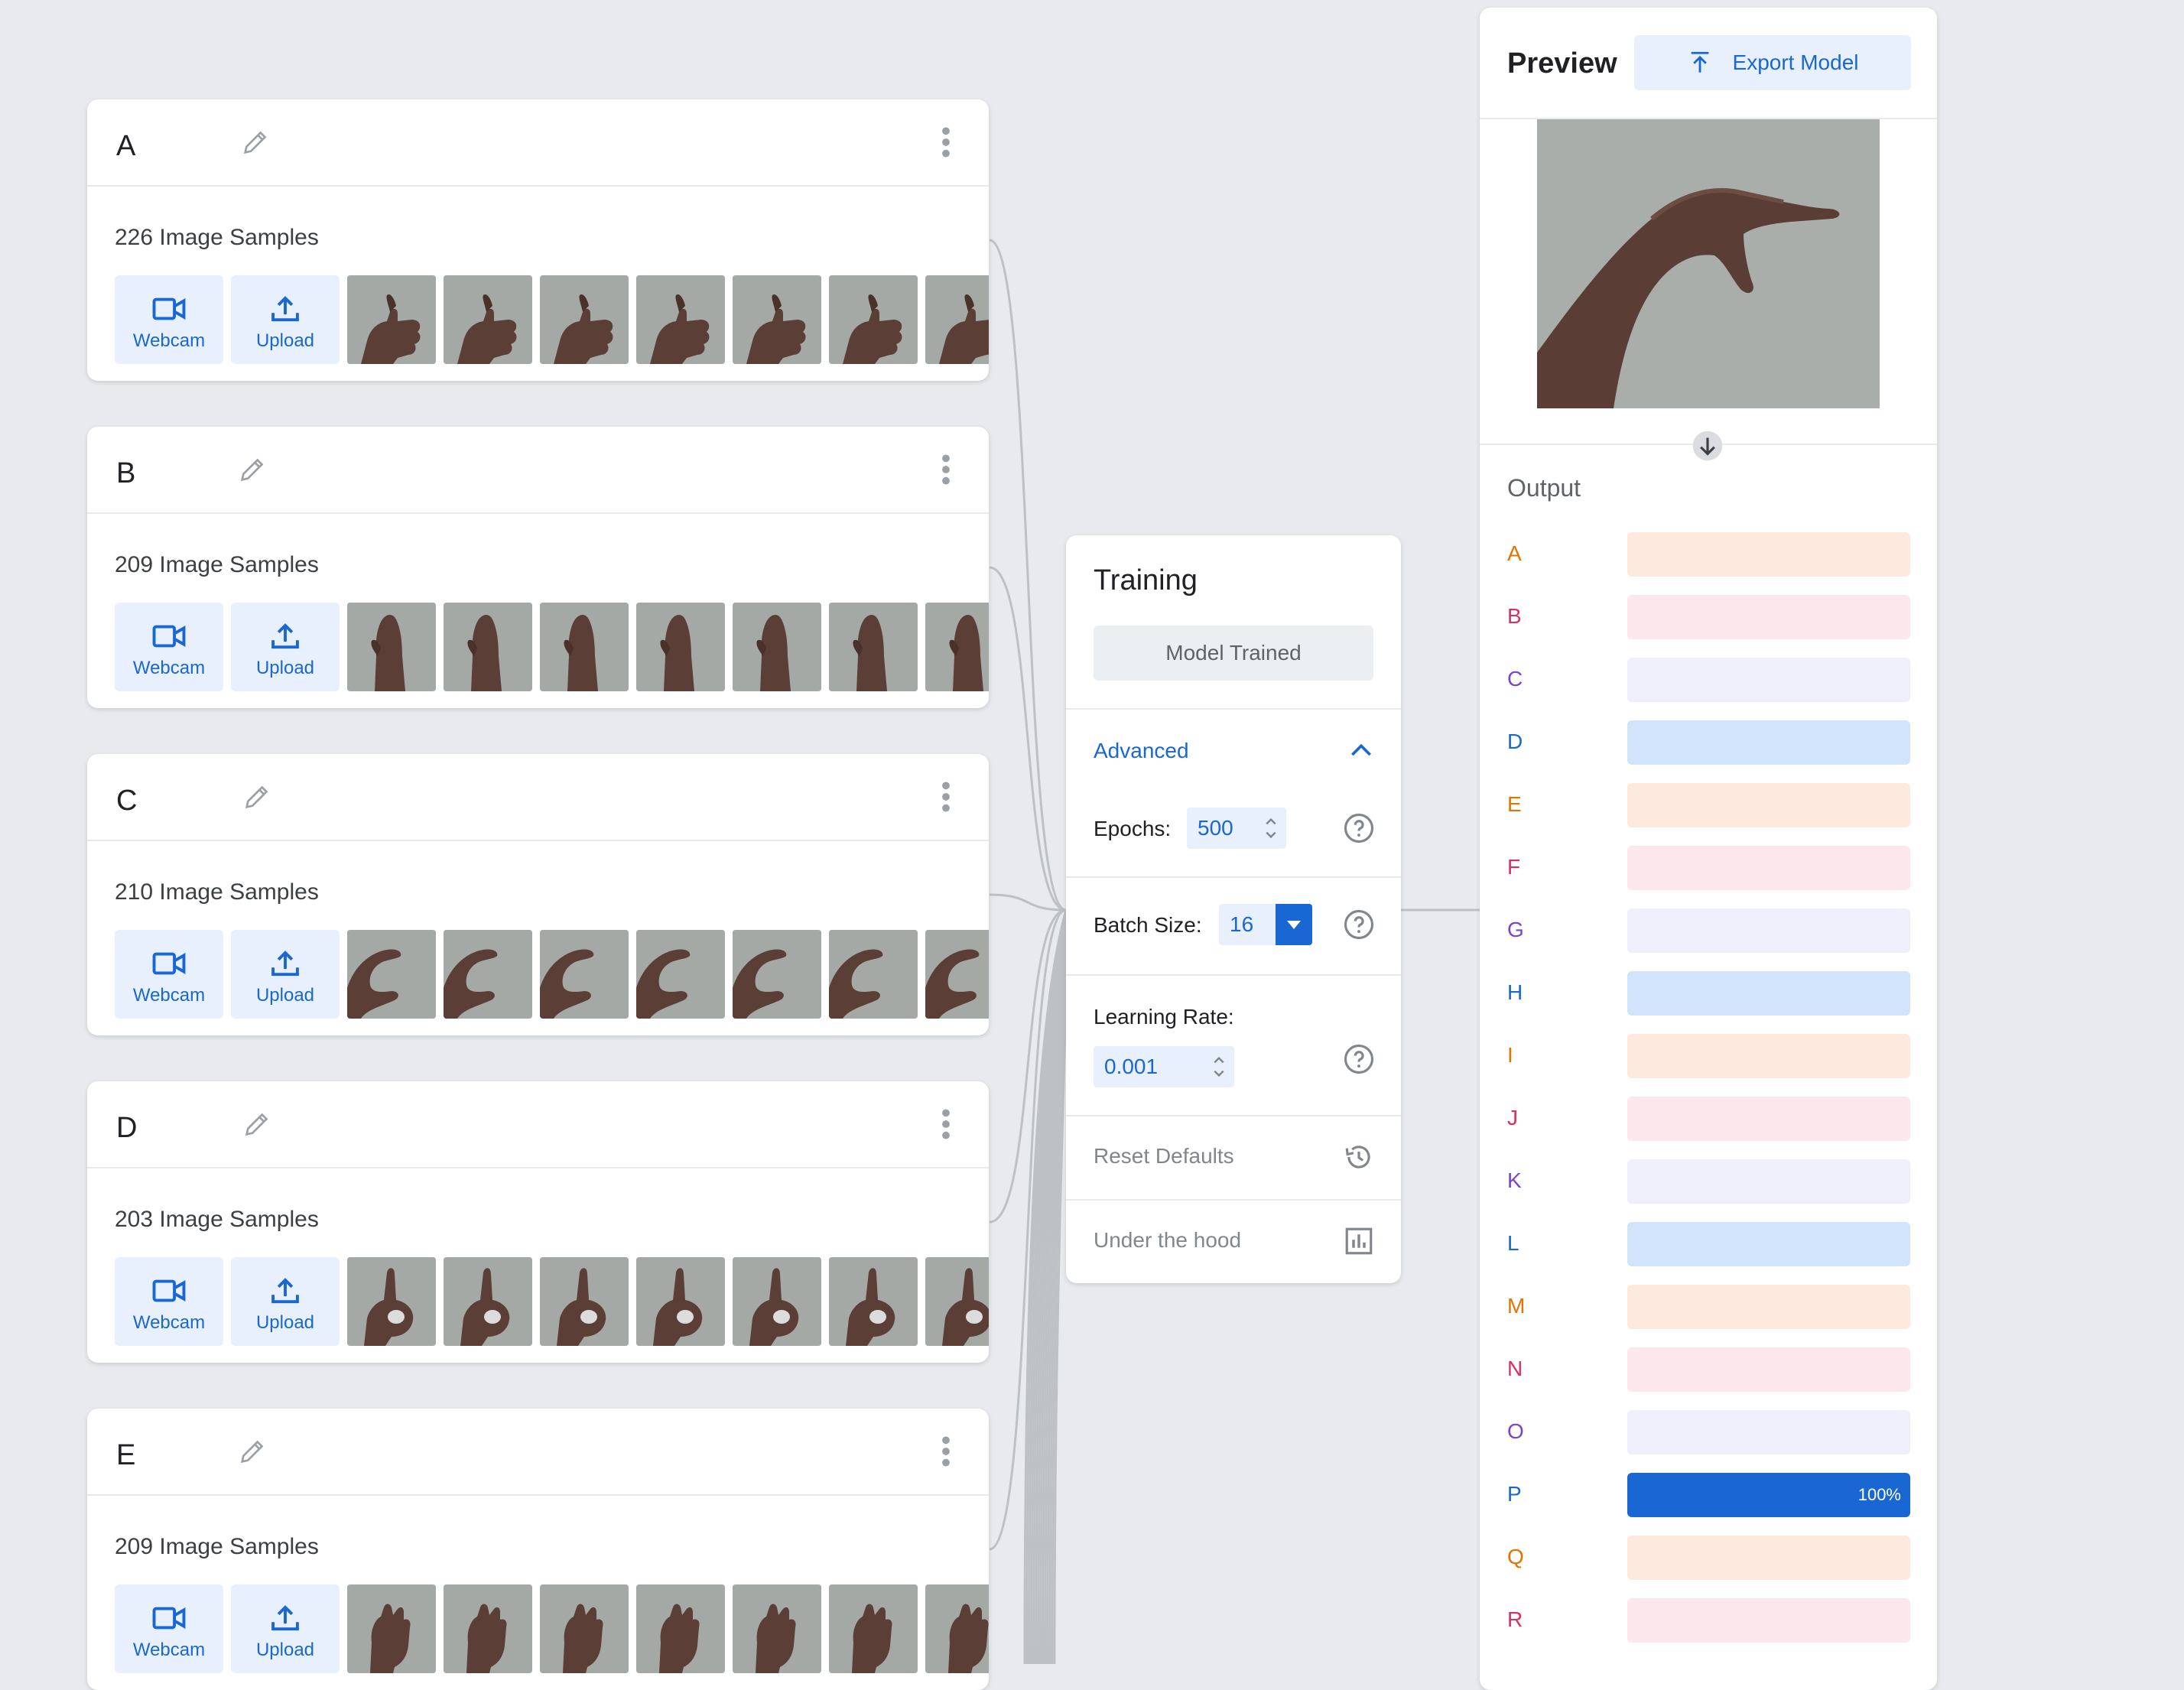 This screenshot has height=1690, width=2184. I want to click on export-model-button: Export Model, so click(1772, 62).